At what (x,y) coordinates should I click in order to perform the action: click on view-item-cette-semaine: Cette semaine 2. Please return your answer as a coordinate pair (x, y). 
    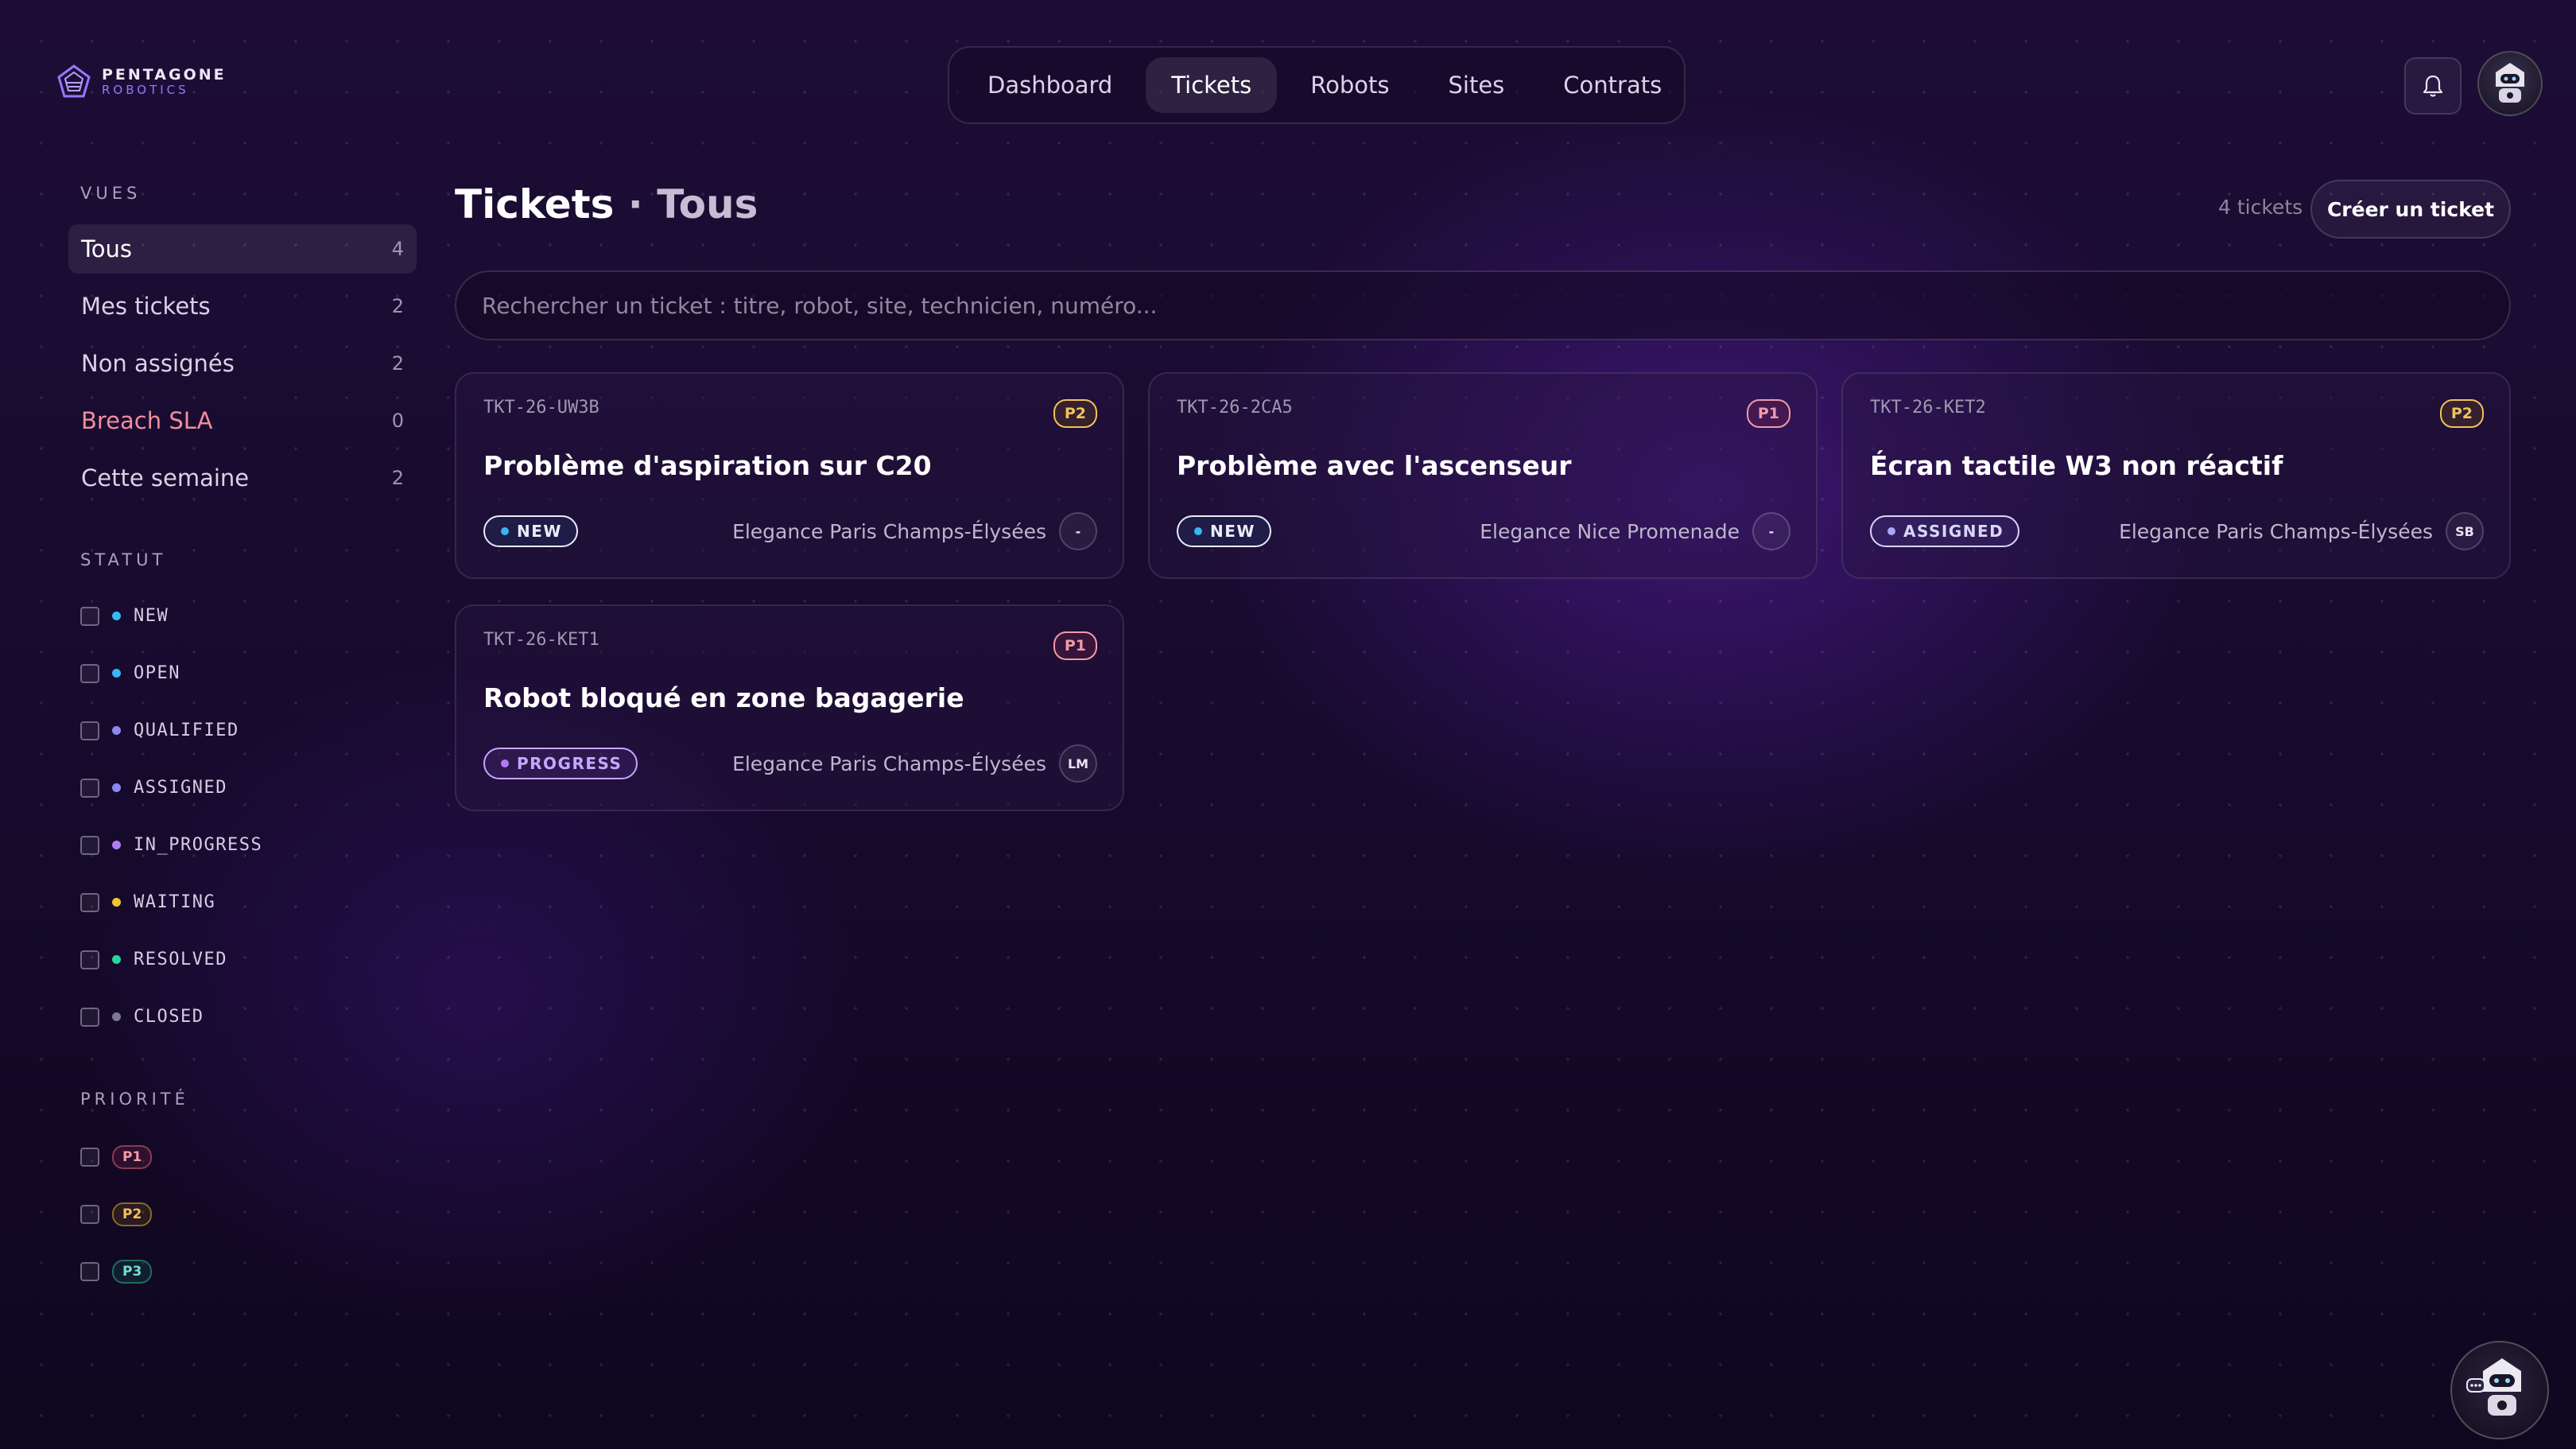
    Looking at the image, I should click on (242, 478).